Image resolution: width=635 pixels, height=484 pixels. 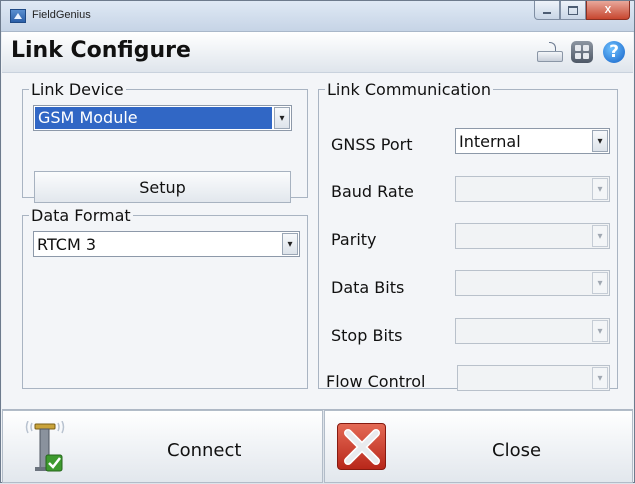 What do you see at coordinates (614, 52) in the screenshot?
I see `help-icon: ?` at bounding box center [614, 52].